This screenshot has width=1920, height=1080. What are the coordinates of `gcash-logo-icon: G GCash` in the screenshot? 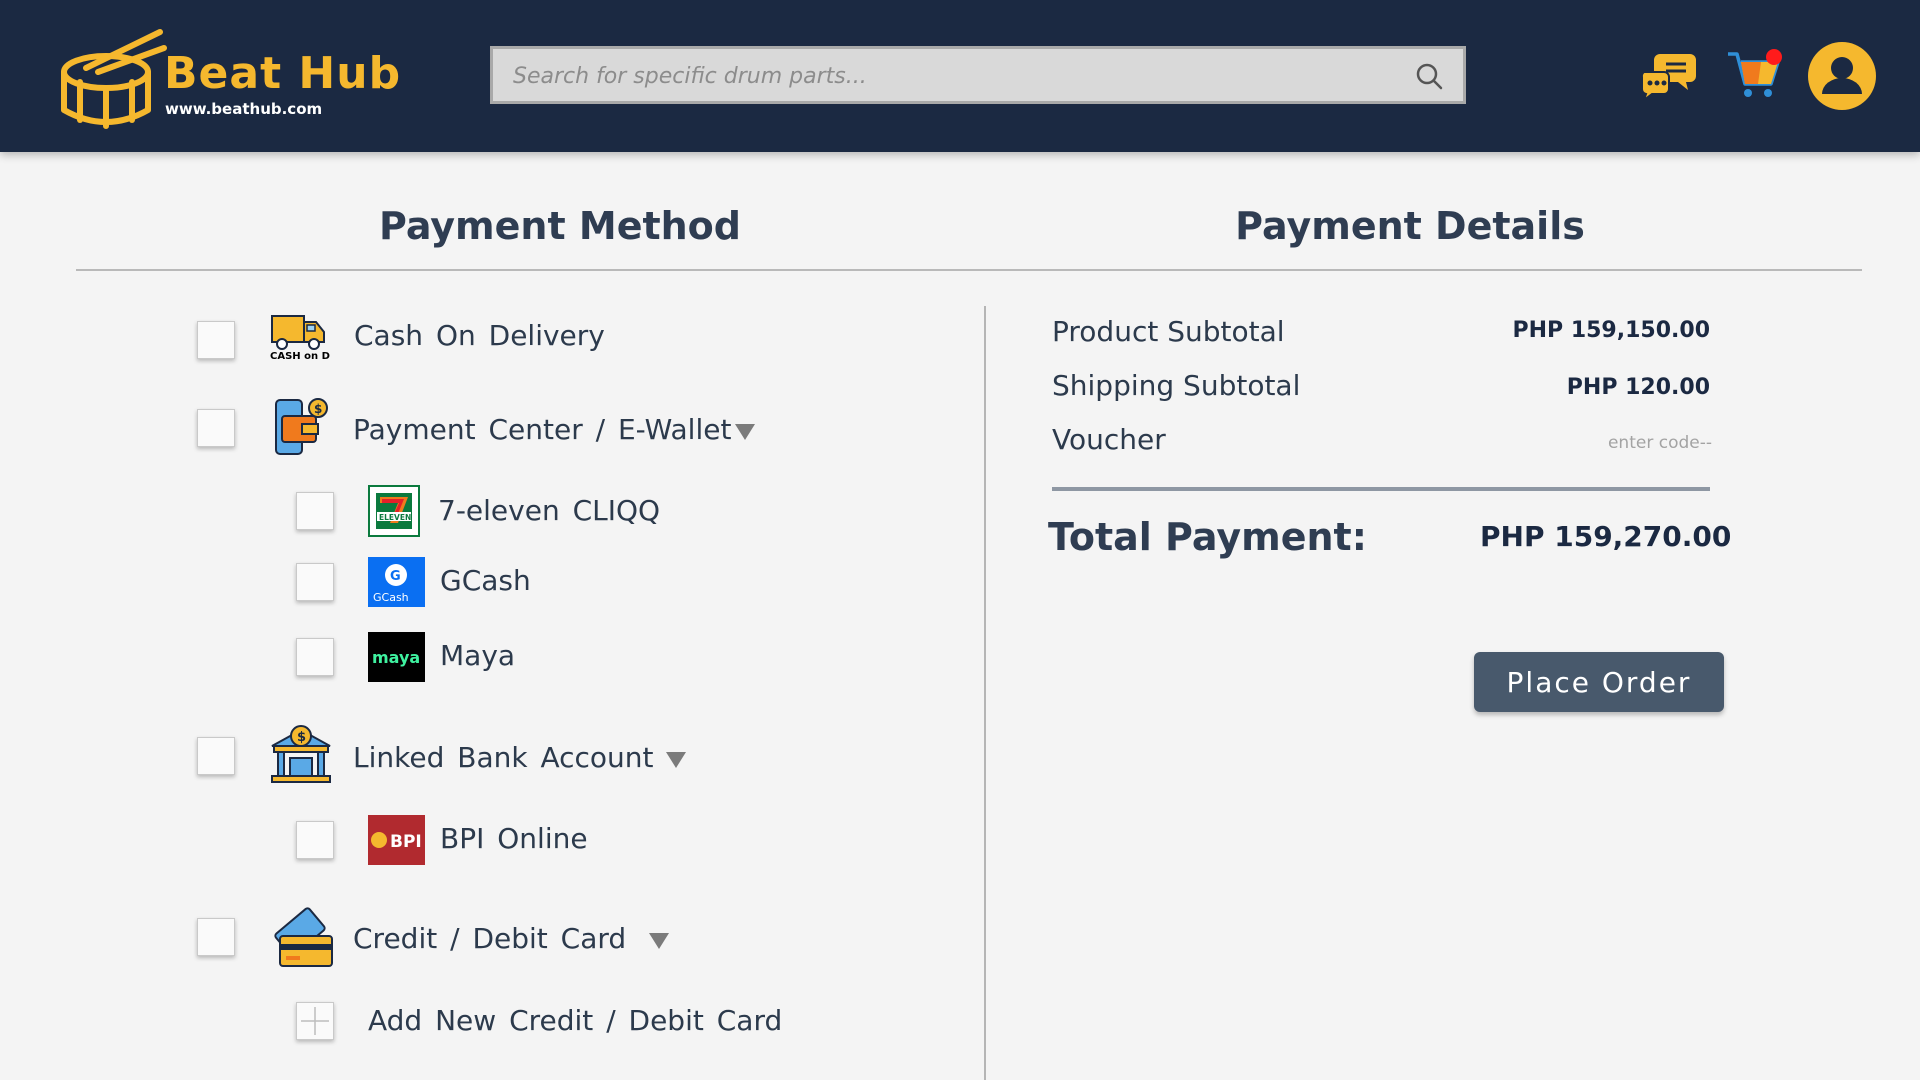 It's located at (396, 582).